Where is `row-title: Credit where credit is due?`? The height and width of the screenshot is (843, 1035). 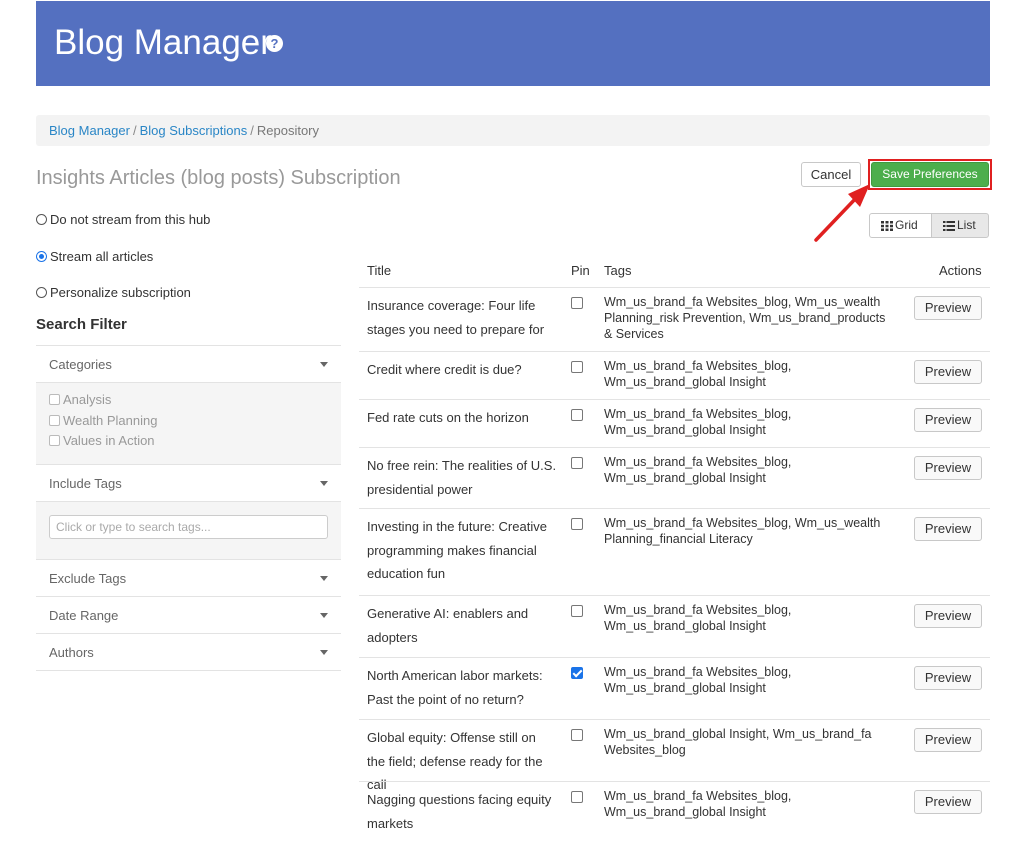 row-title: Credit where credit is due? is located at coordinates (444, 369).